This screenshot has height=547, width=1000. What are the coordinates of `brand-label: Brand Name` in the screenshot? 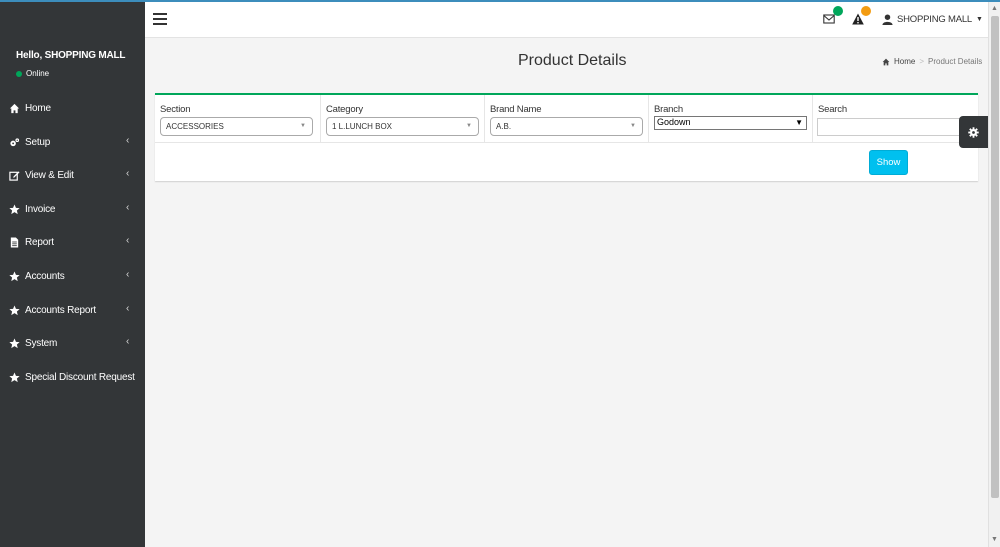 It's located at (516, 109).